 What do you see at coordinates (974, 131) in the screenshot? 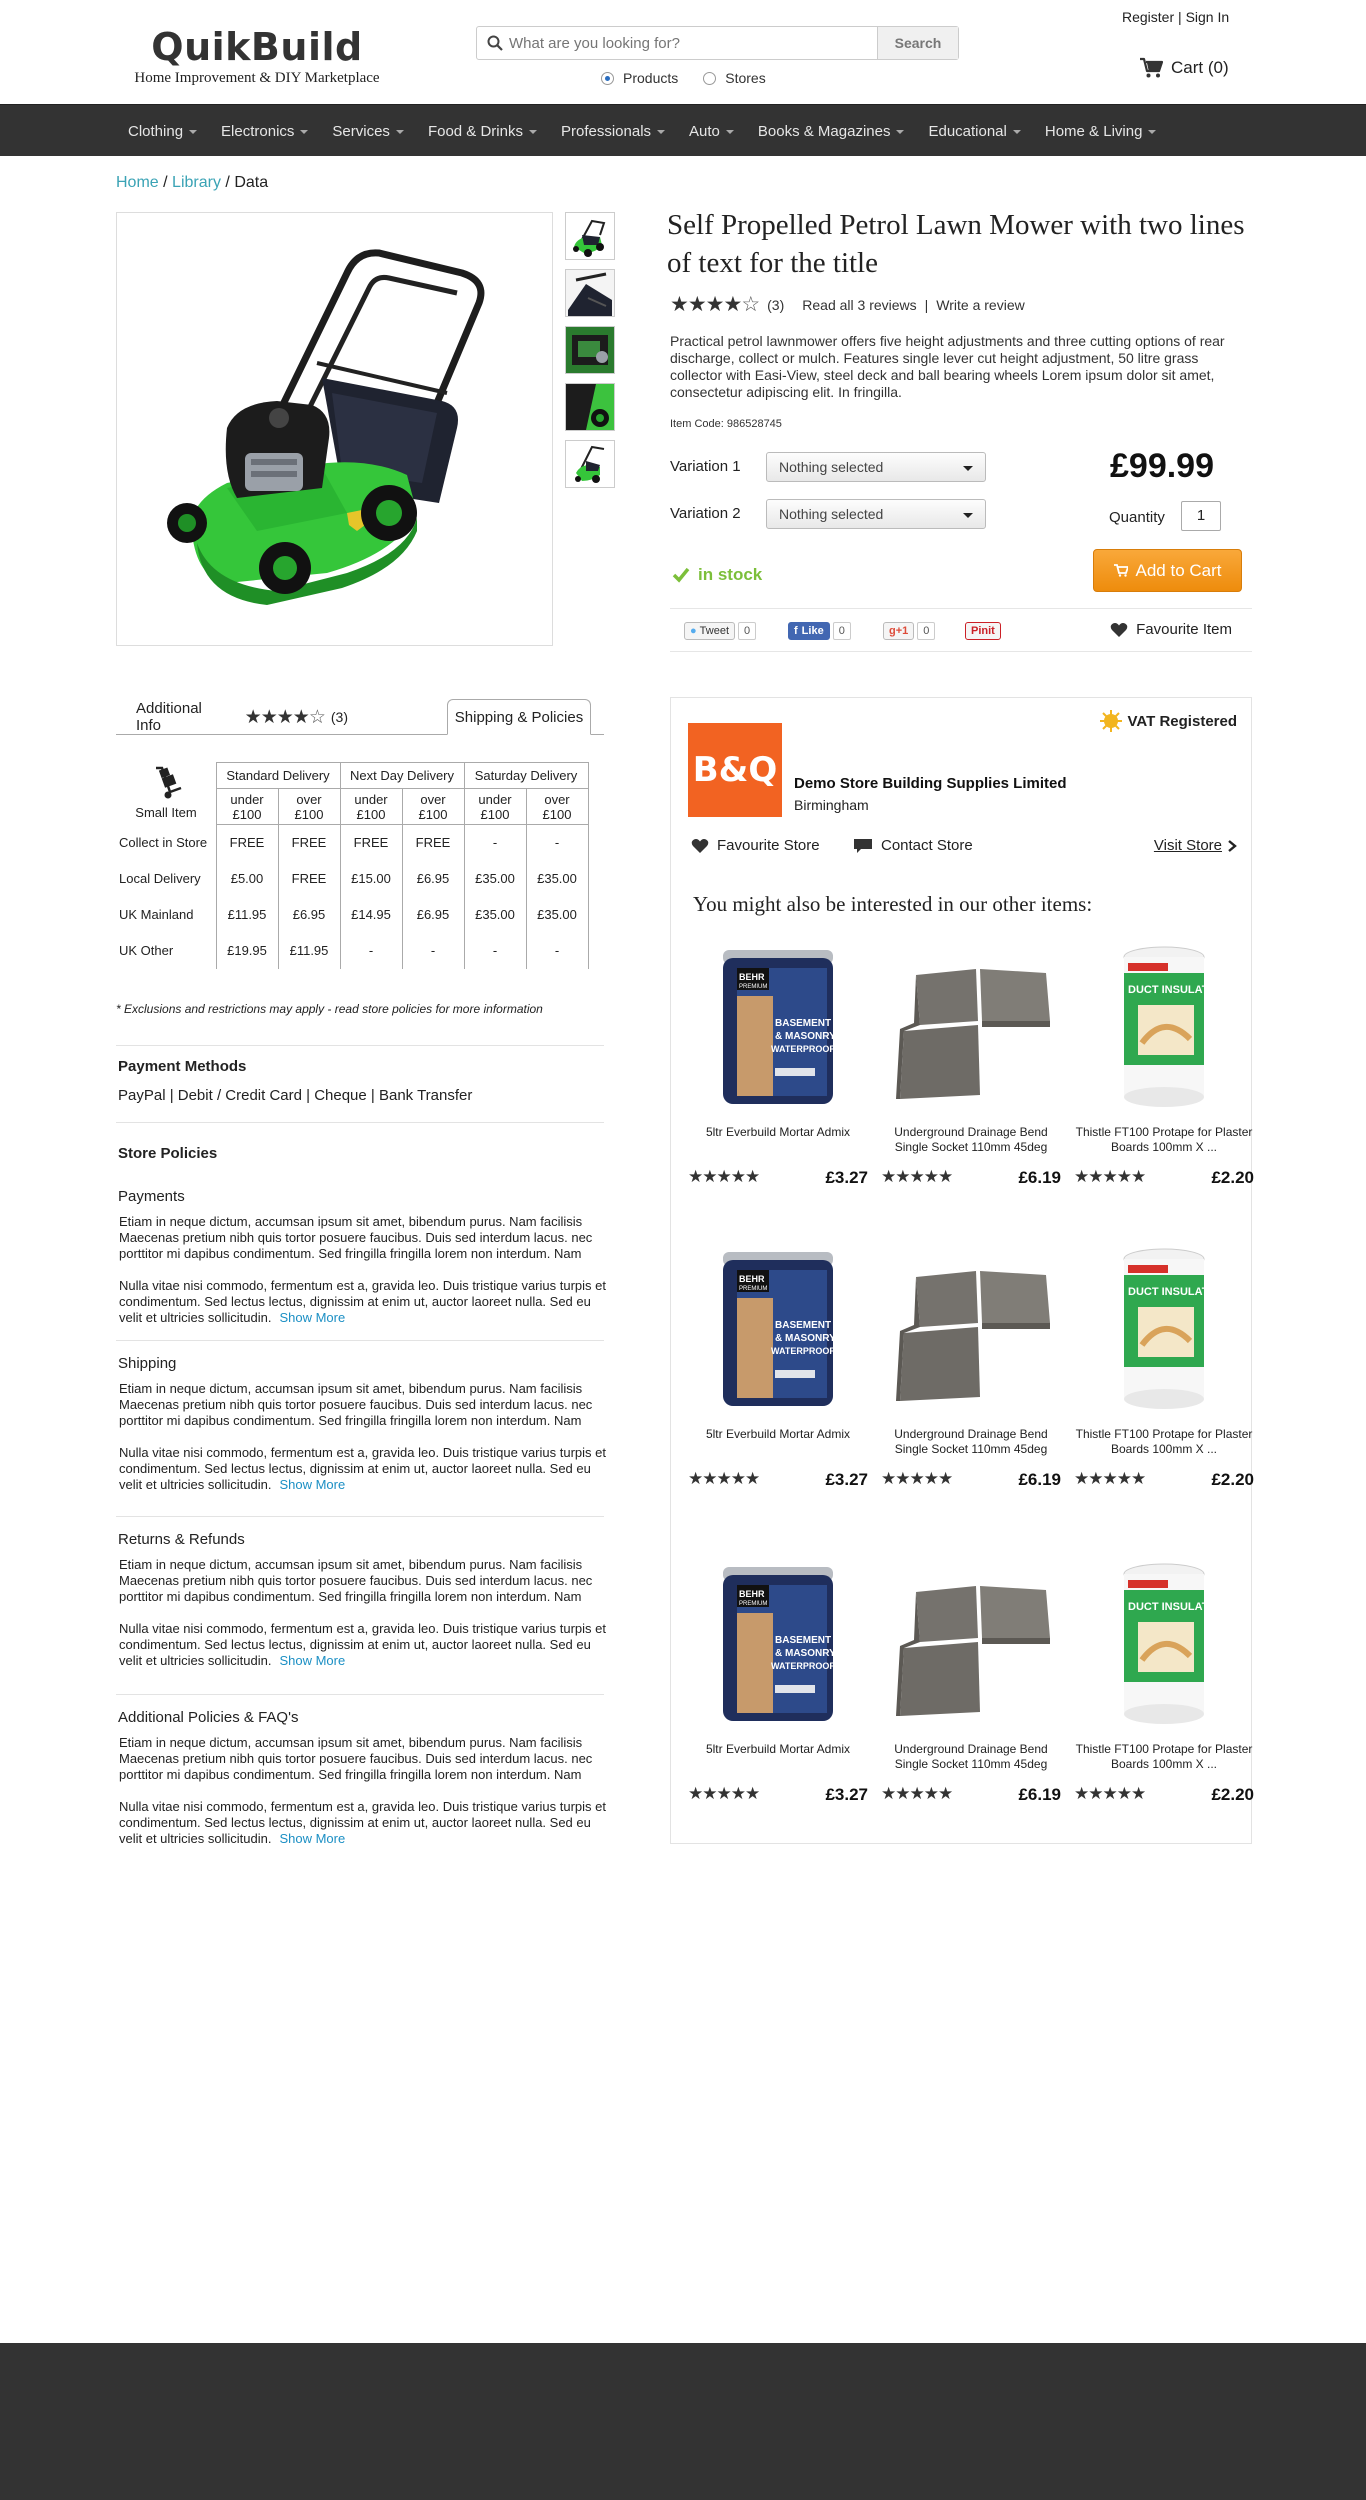
I see `nav-item-educational: Educational` at bounding box center [974, 131].